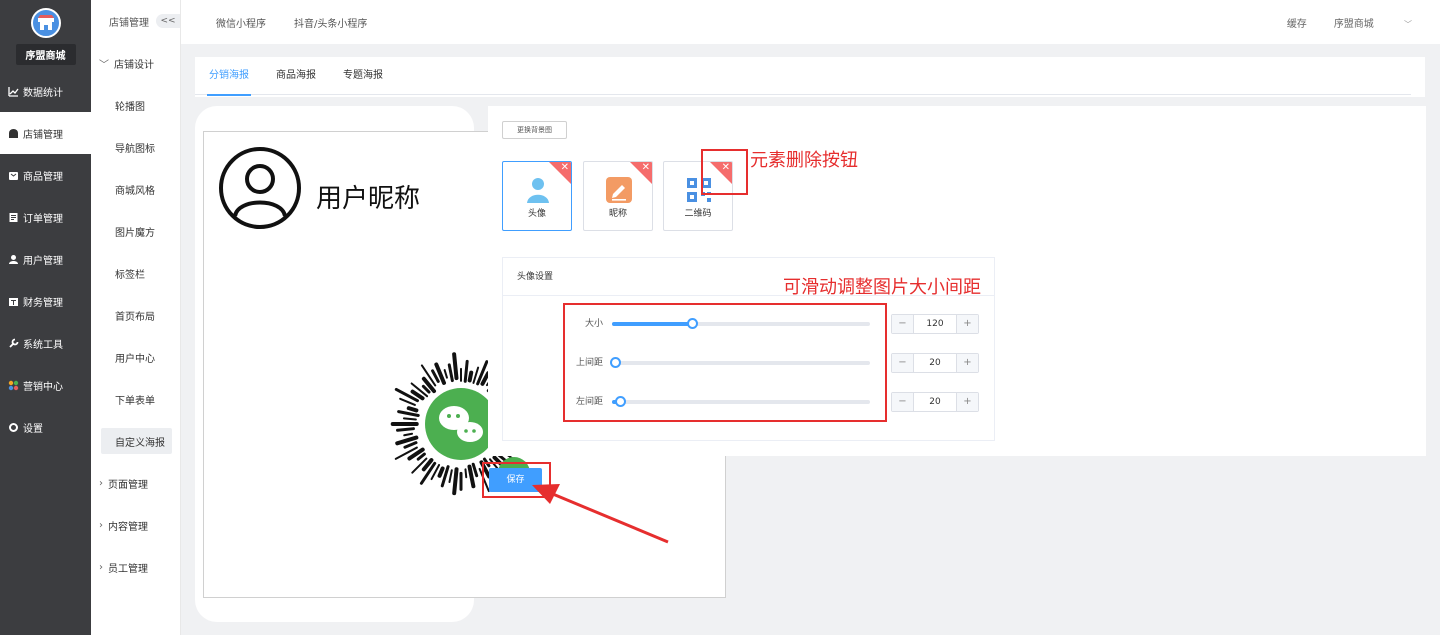 This screenshot has height=635, width=1440. I want to click on group-label: 店铺设计, so click(134, 65).